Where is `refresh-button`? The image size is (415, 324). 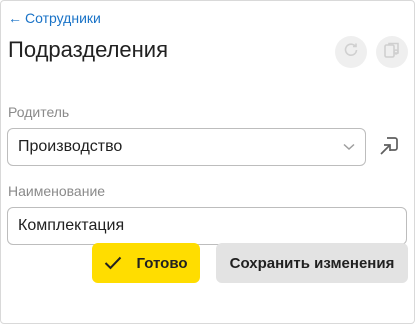 refresh-button is located at coordinates (351, 52).